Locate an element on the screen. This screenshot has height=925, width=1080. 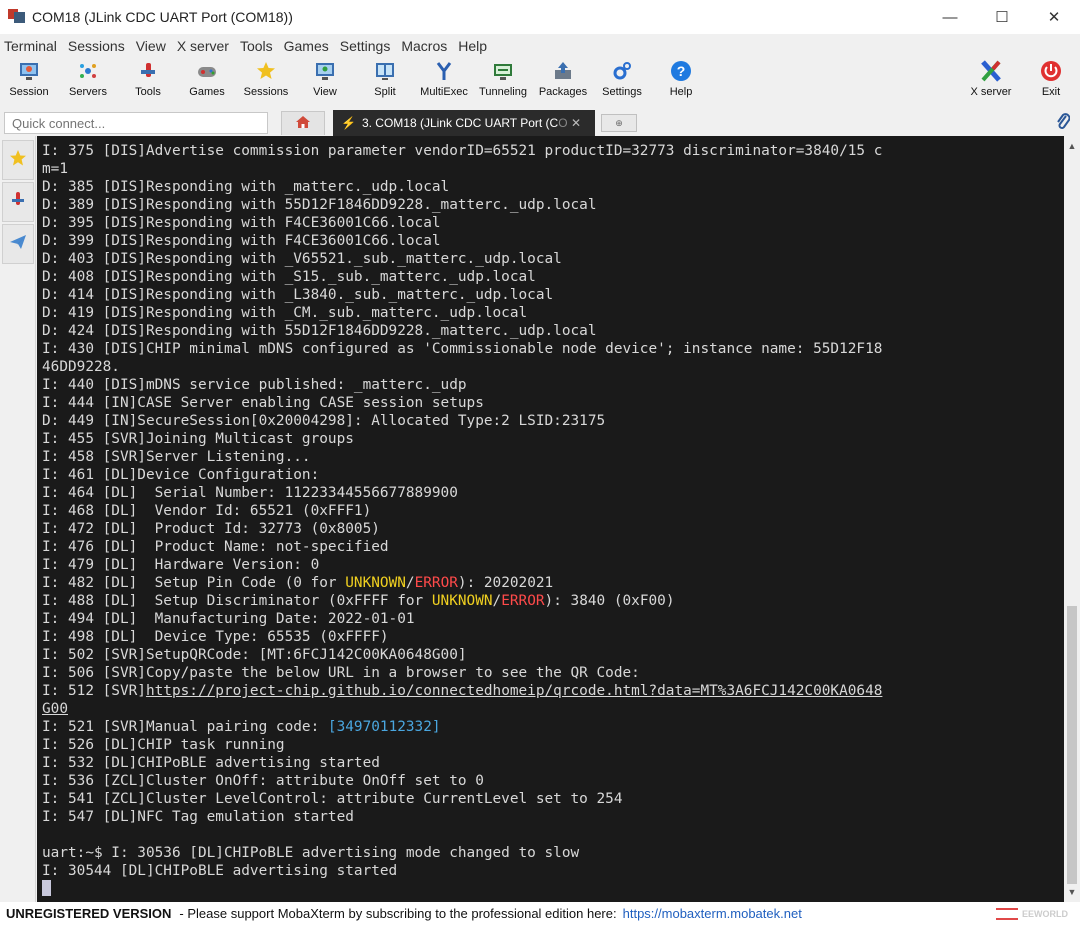
tunneling-label: Tunneling is located at coordinates (503, 92).